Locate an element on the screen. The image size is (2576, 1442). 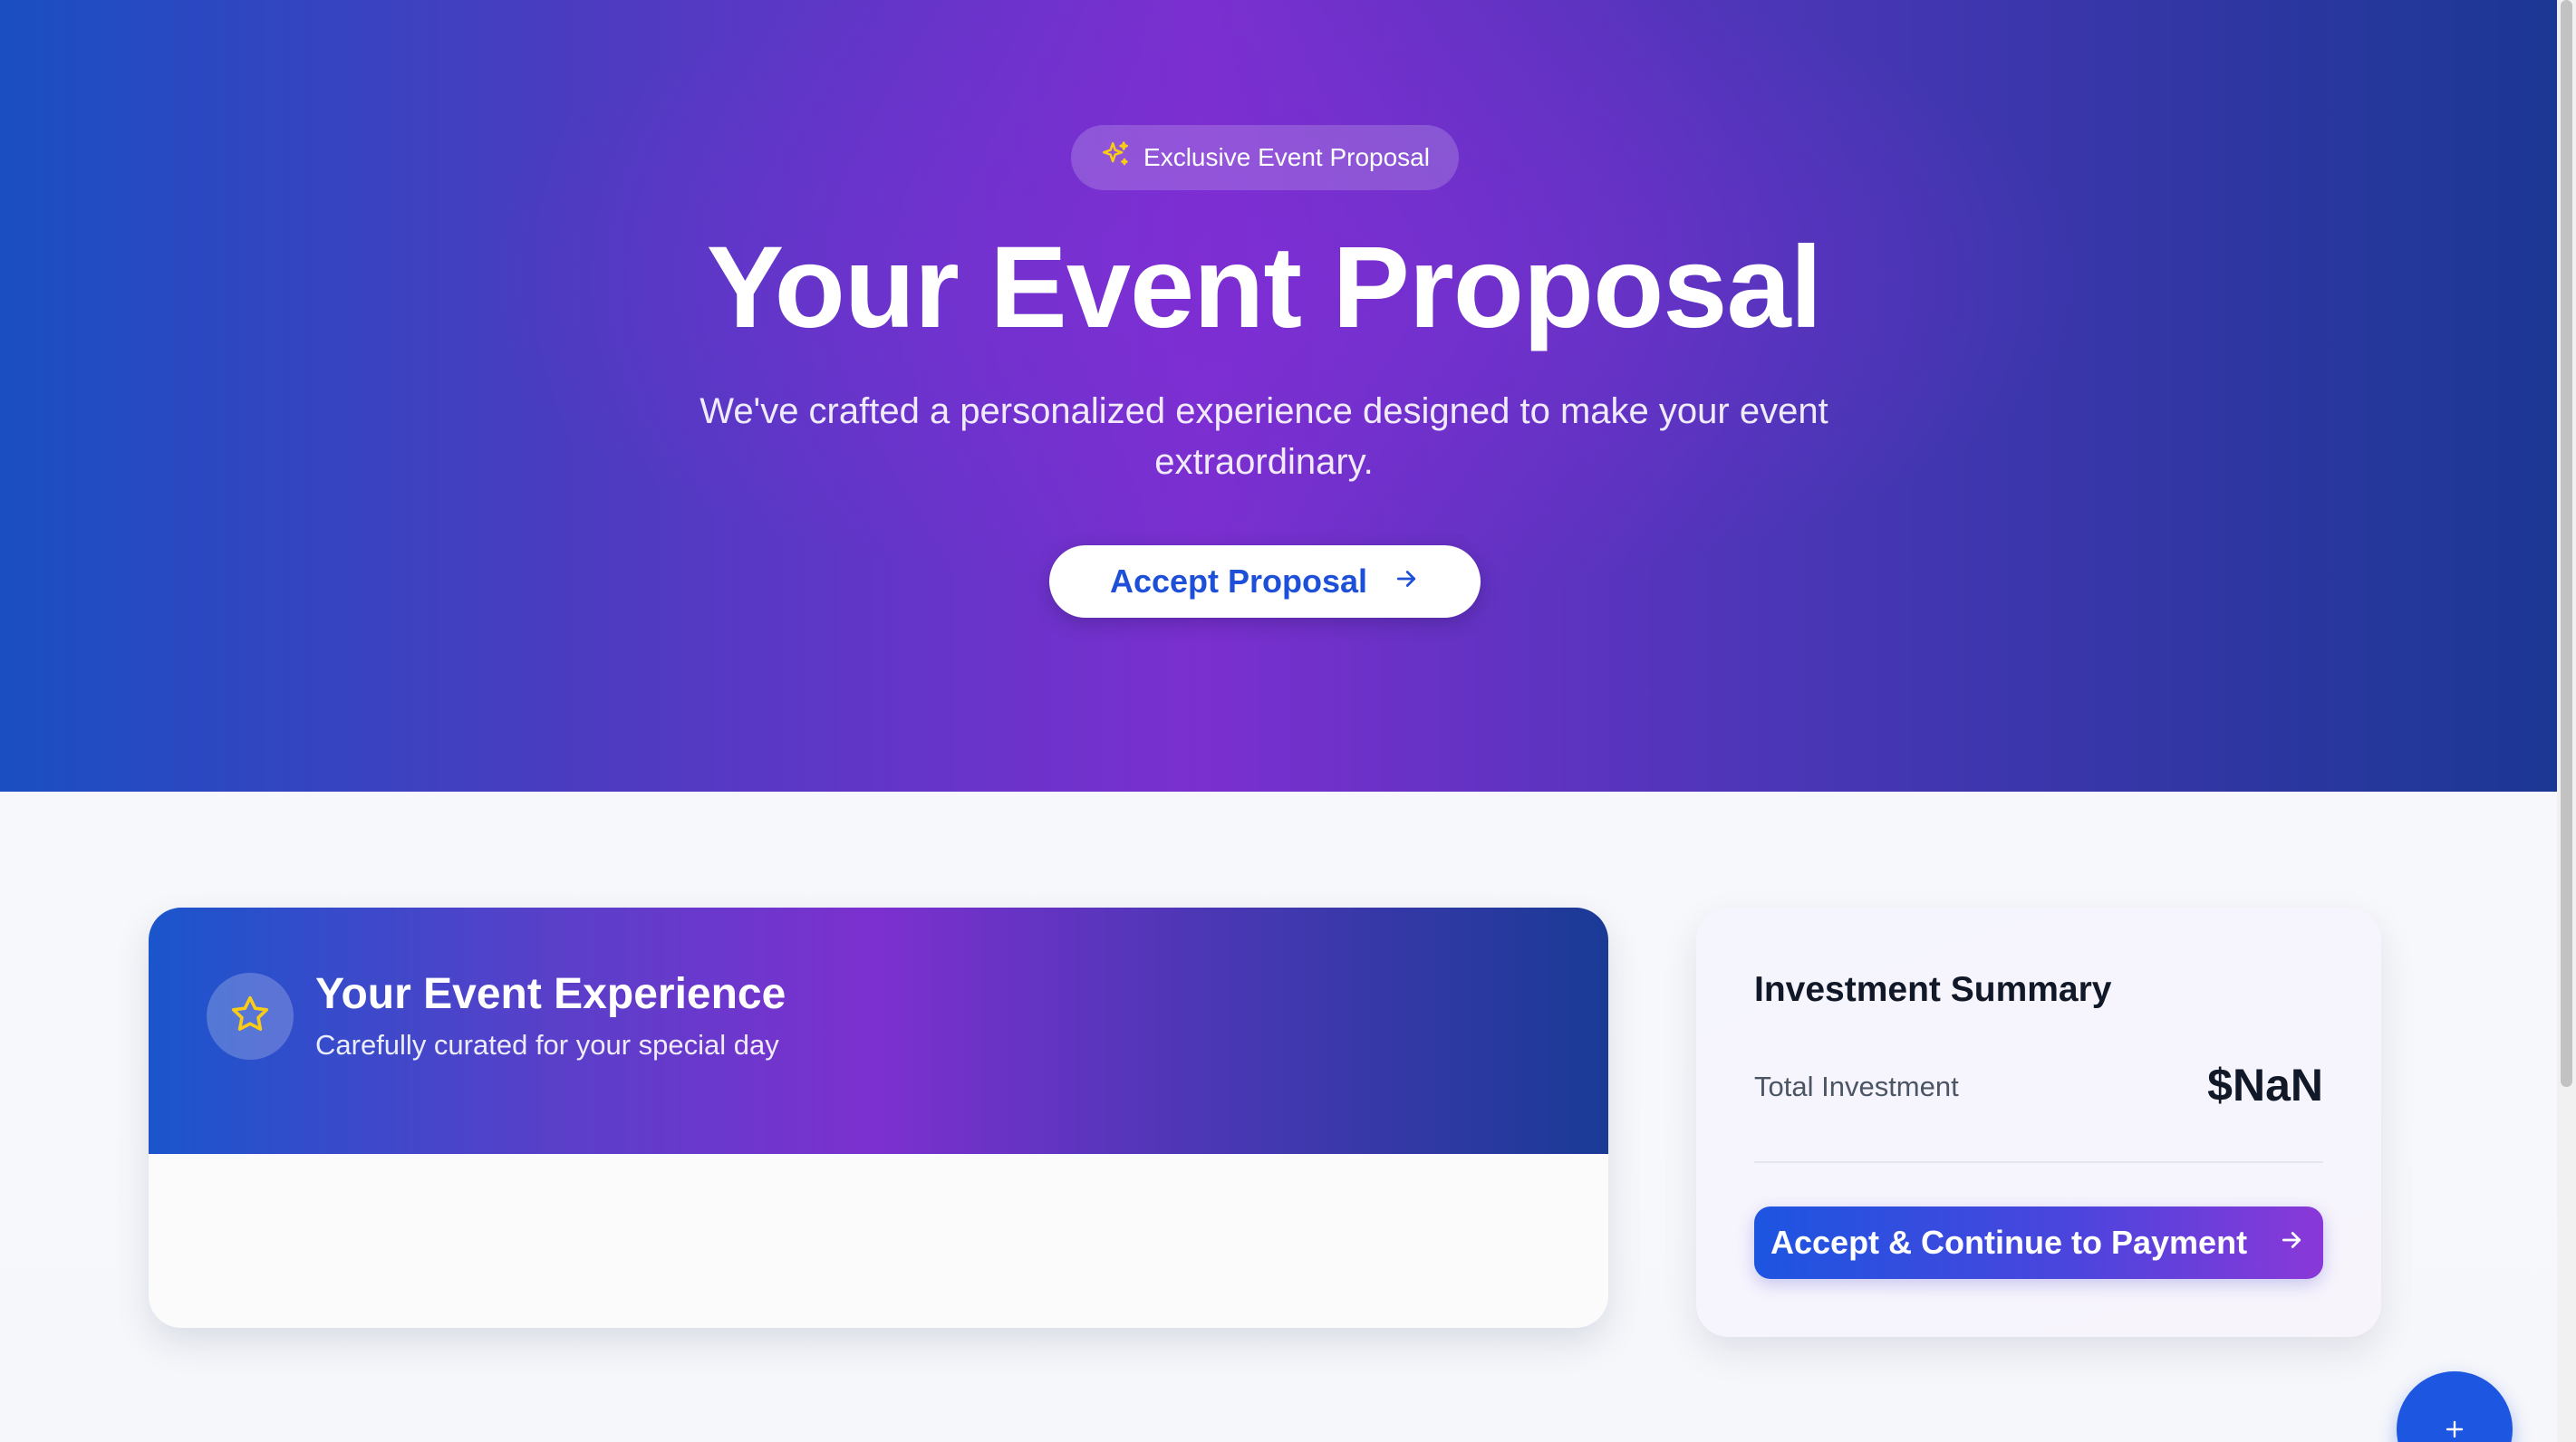
summary-title: Investment Summary is located at coordinates (1933, 989).